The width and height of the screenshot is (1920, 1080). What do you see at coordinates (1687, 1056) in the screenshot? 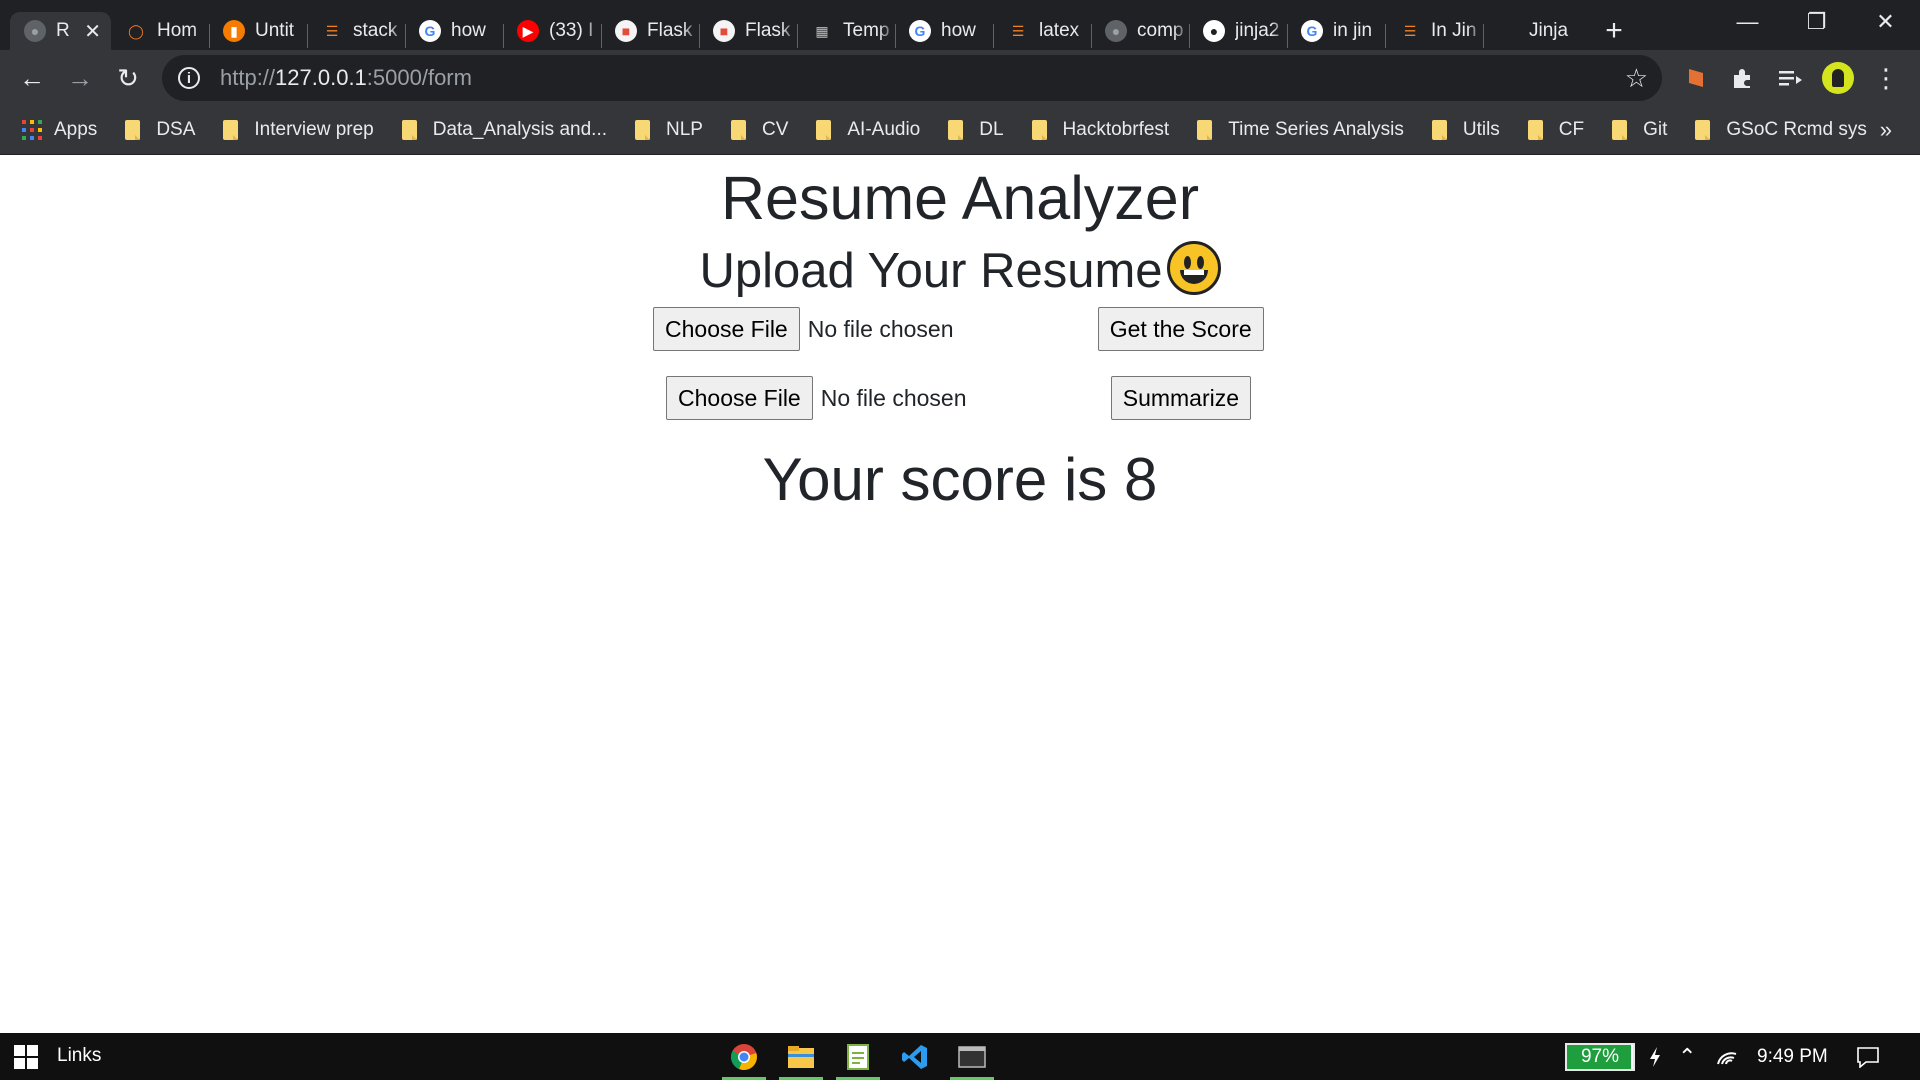
I see `tray-chevron-up-icon: ⌃` at bounding box center [1687, 1056].